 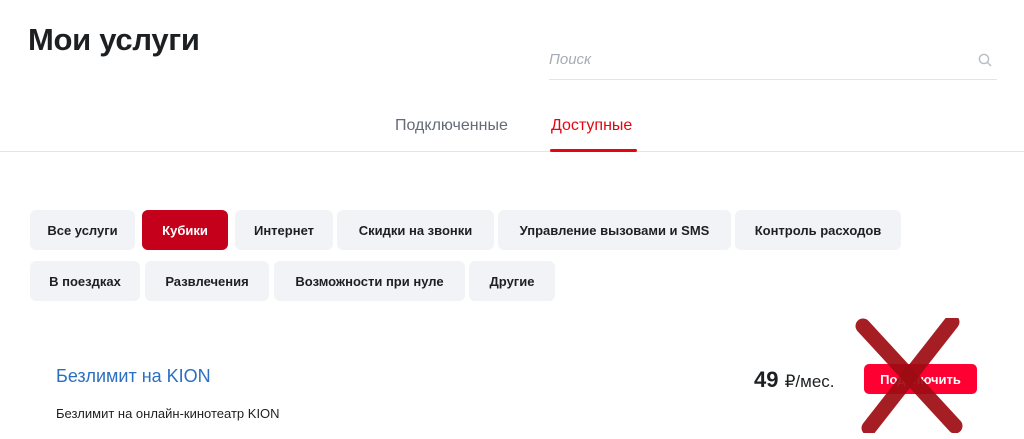 I want to click on category-chip-call-discounts: Скидки на звонки, so click(x=415, y=230).